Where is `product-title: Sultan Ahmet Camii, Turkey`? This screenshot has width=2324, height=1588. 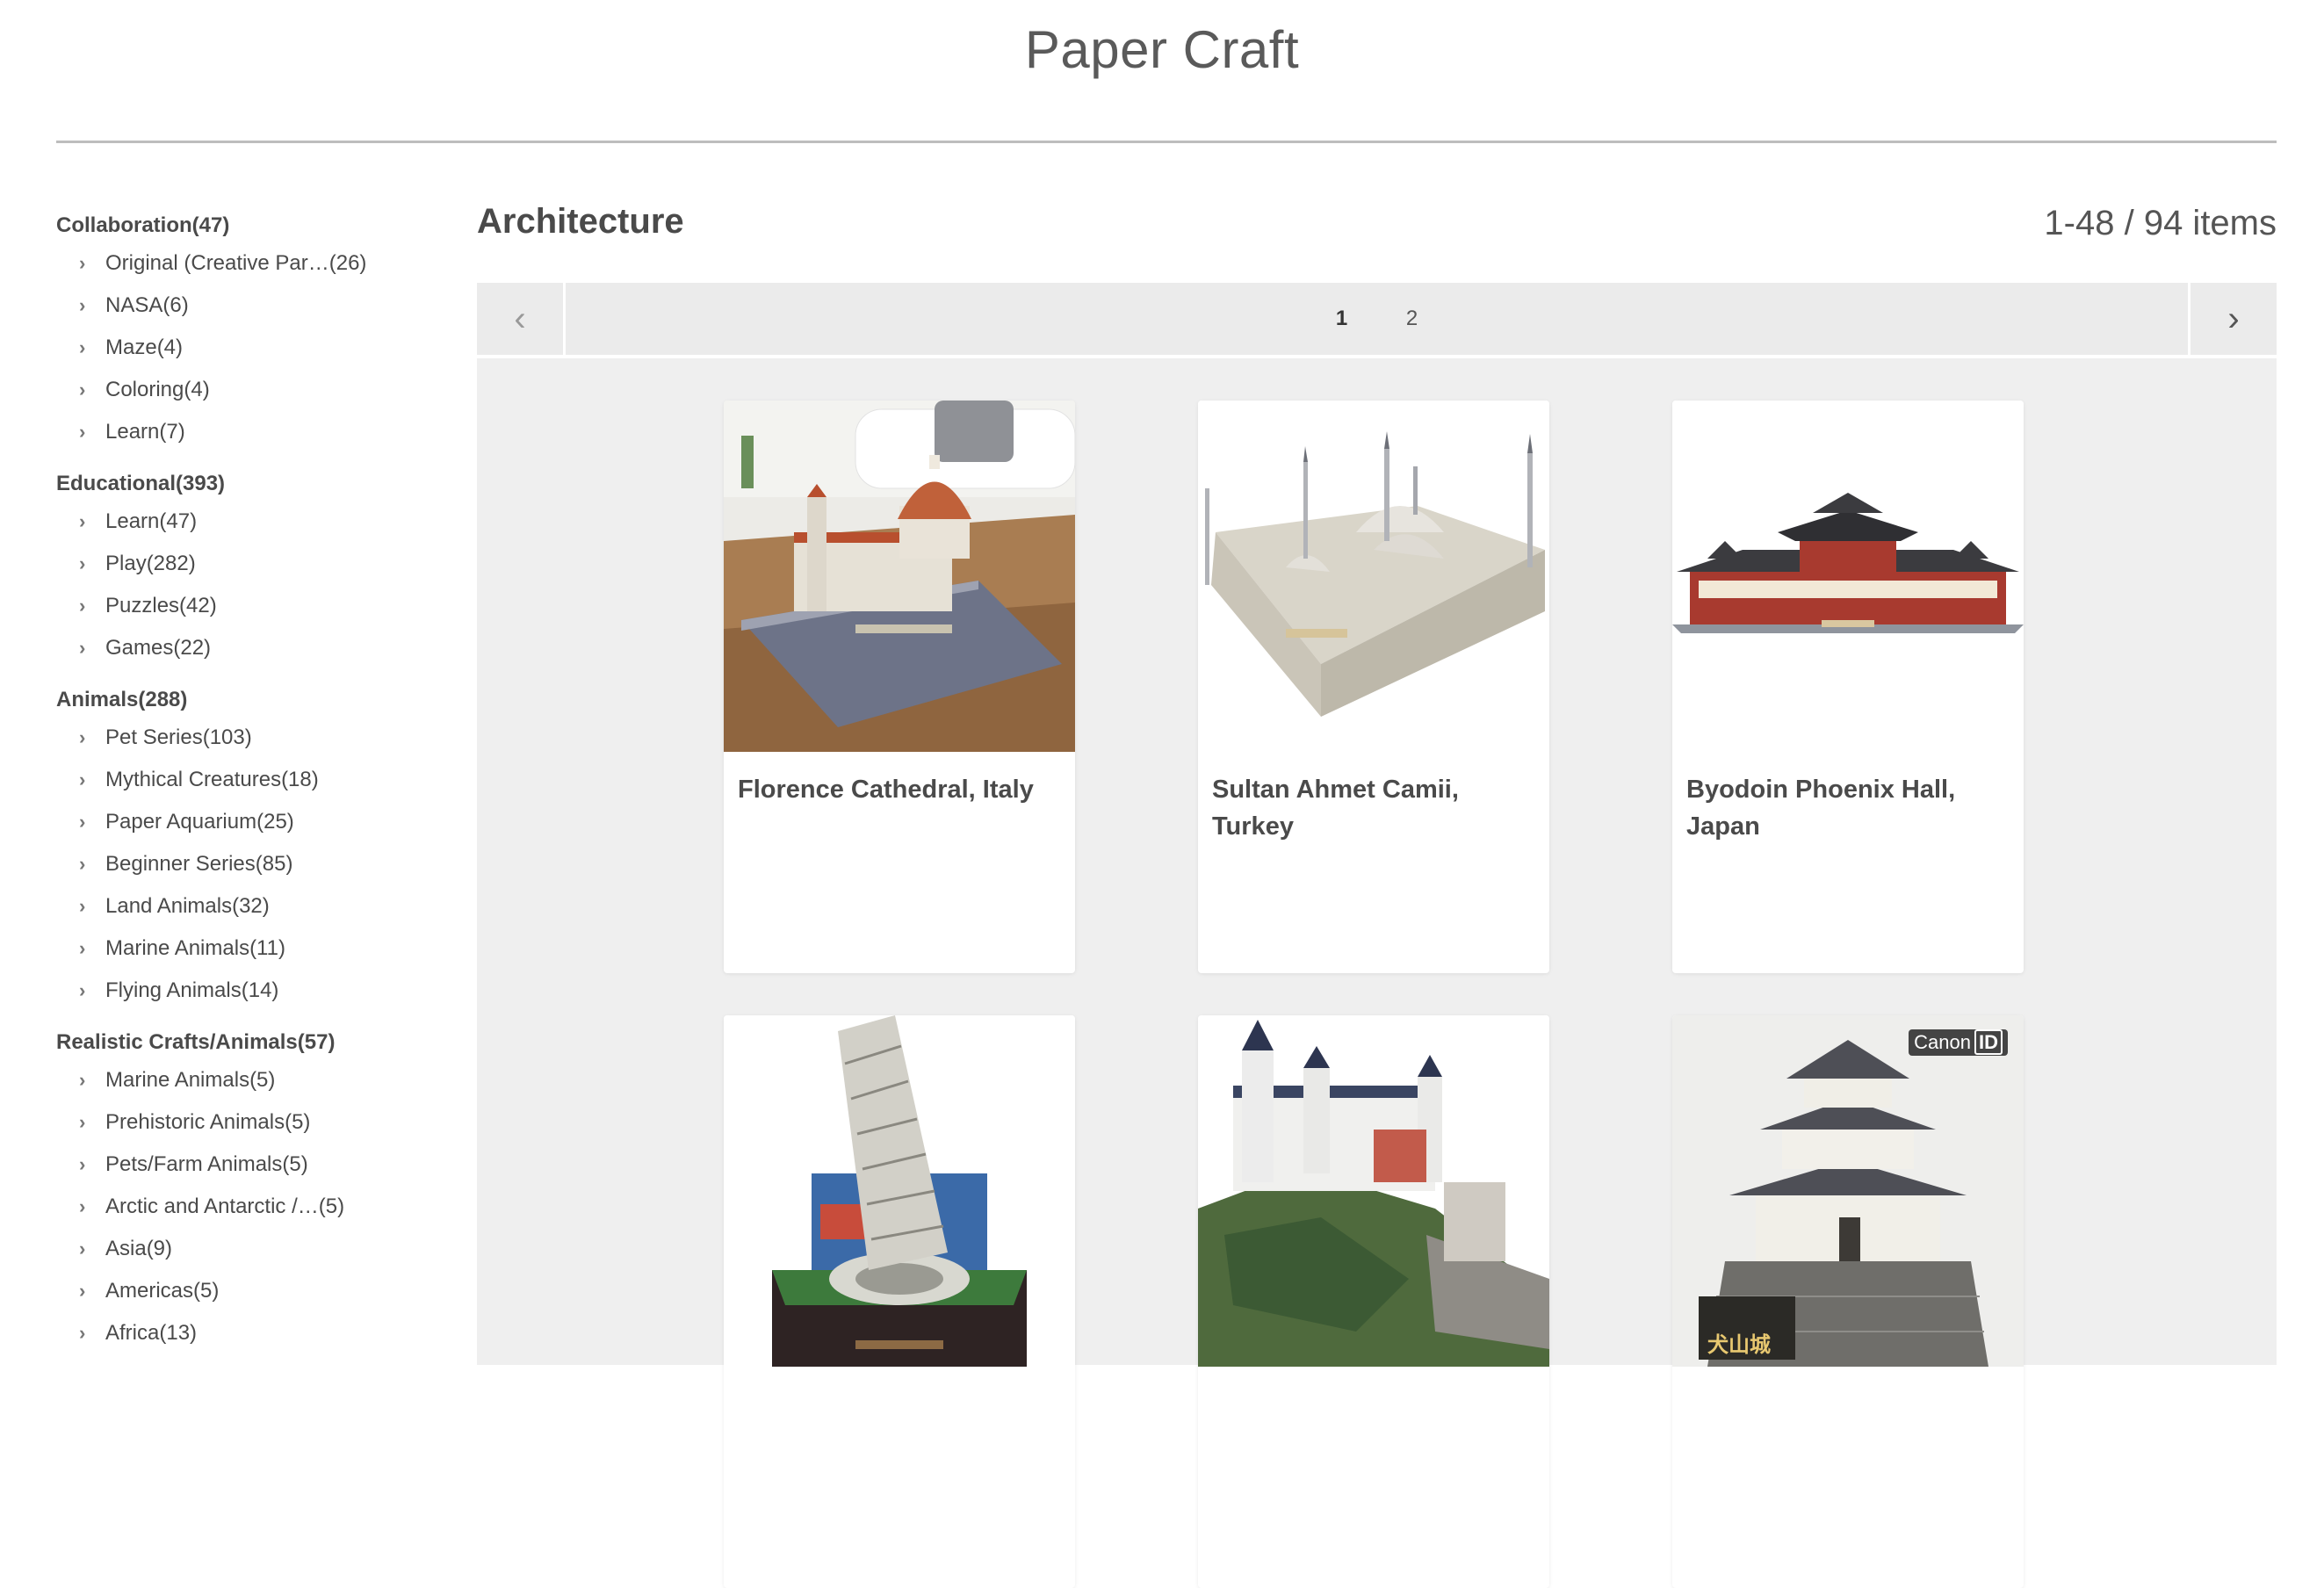 product-title: Sultan Ahmet Camii, Turkey is located at coordinates (1373, 798).